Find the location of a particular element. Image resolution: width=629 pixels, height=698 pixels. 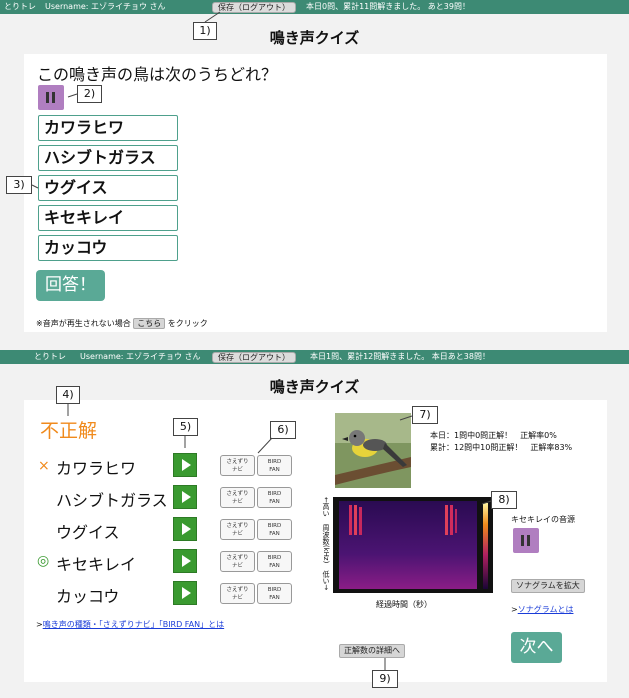

logout-button: 保存（ログアウト） is located at coordinates (254, 357).